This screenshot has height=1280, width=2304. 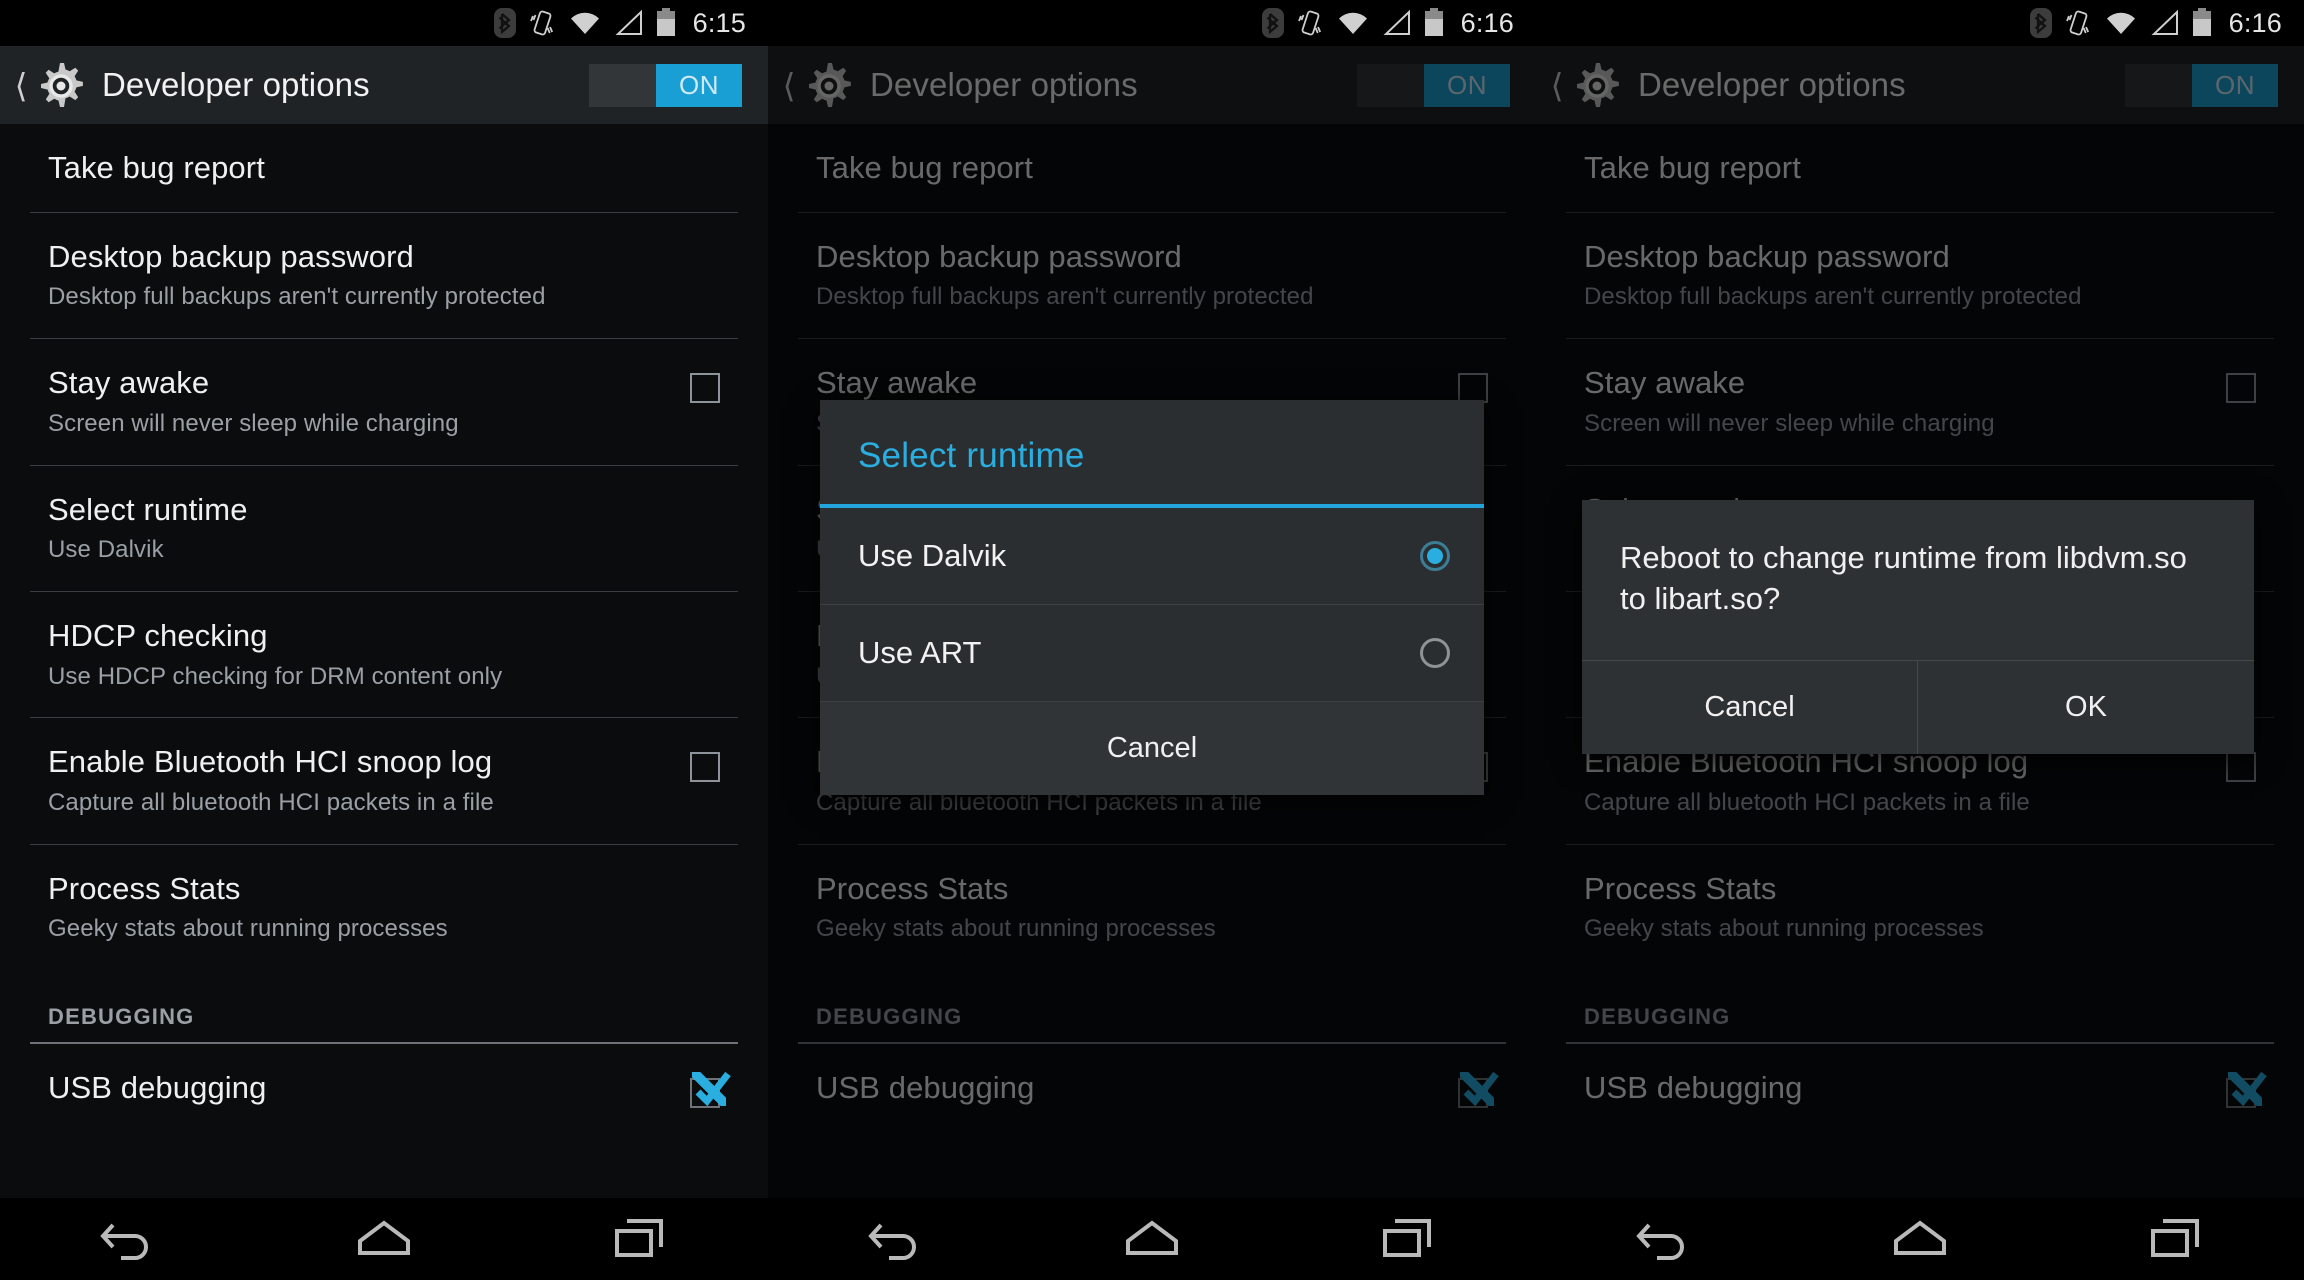 I want to click on status-bar: 6:15, so click(x=384, y=23).